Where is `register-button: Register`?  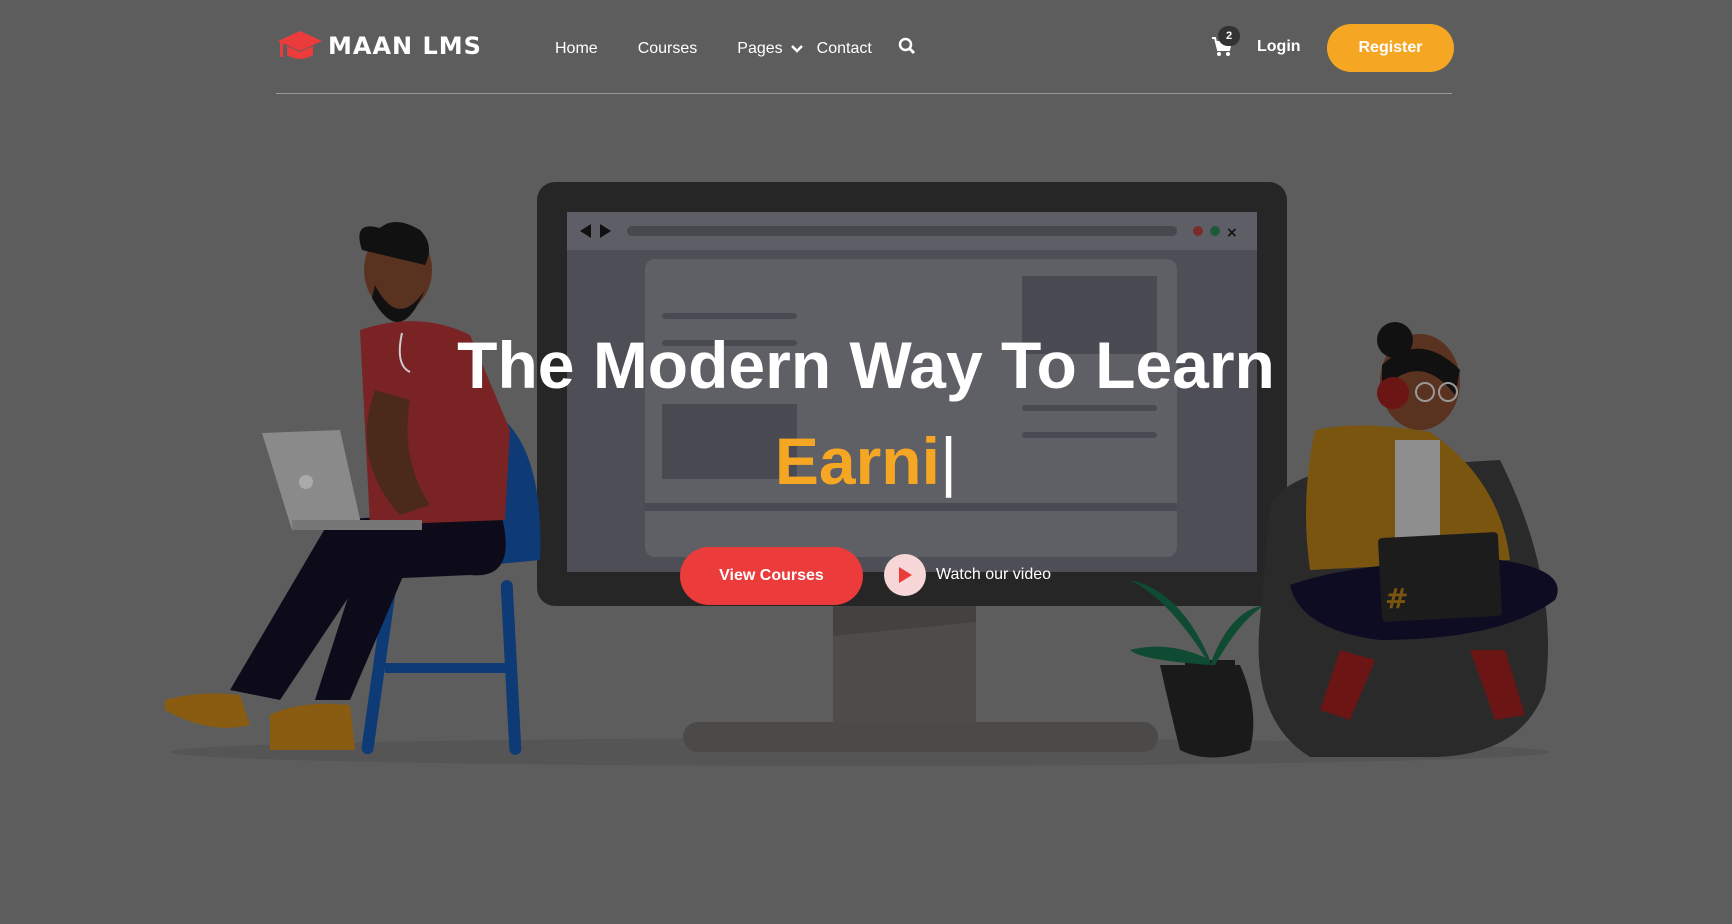 register-button: Register is located at coordinates (1390, 48).